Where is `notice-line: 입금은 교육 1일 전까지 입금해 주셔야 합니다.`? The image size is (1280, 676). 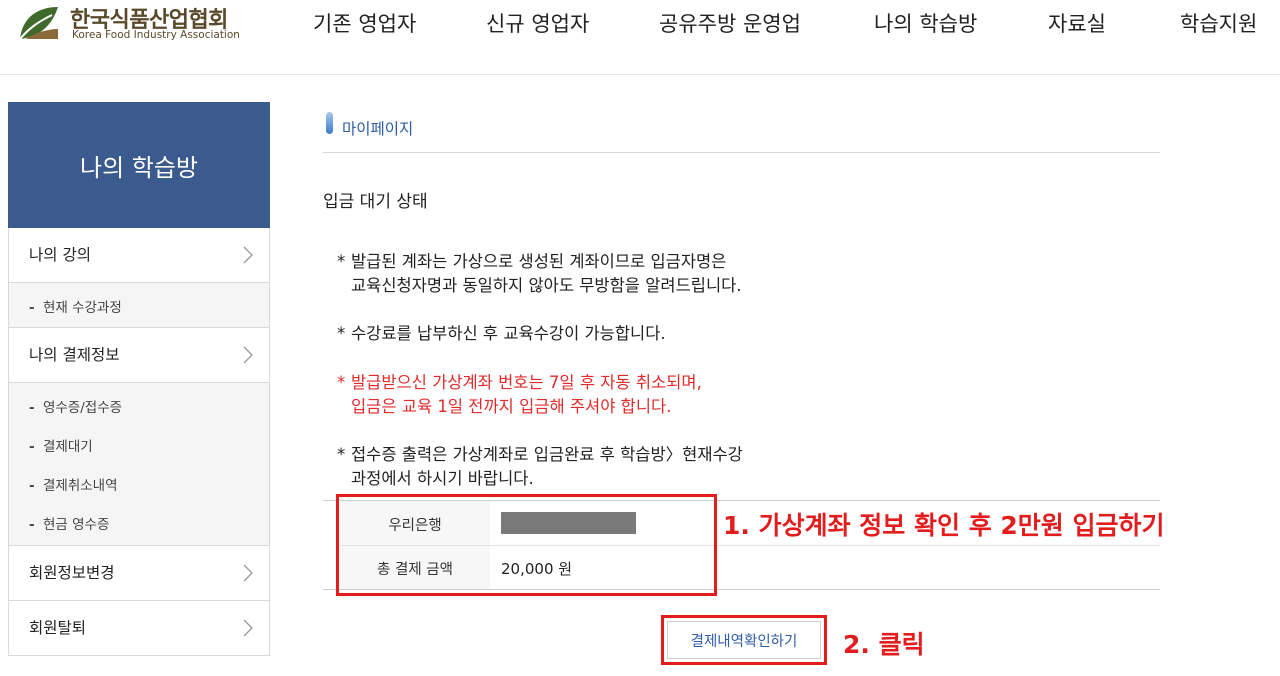
notice-line: 입금은 교육 1일 전까지 입금해 주셔야 합니다. is located at coordinates (511, 406).